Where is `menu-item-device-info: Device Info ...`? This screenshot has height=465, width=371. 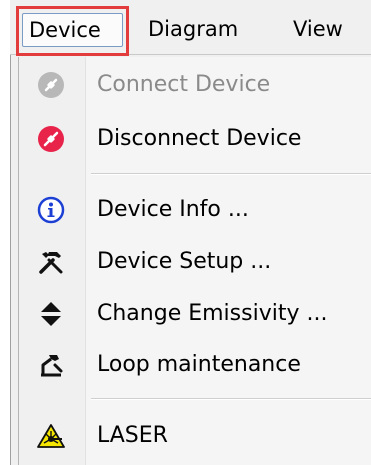 menu-item-device-info: Device Info ... is located at coordinates (195, 210).